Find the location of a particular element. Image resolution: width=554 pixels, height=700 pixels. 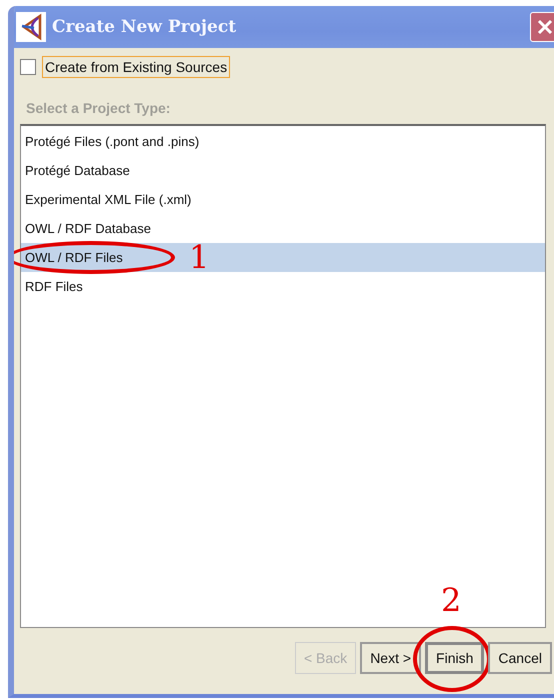

window-title: Create New Project is located at coordinates (145, 27).